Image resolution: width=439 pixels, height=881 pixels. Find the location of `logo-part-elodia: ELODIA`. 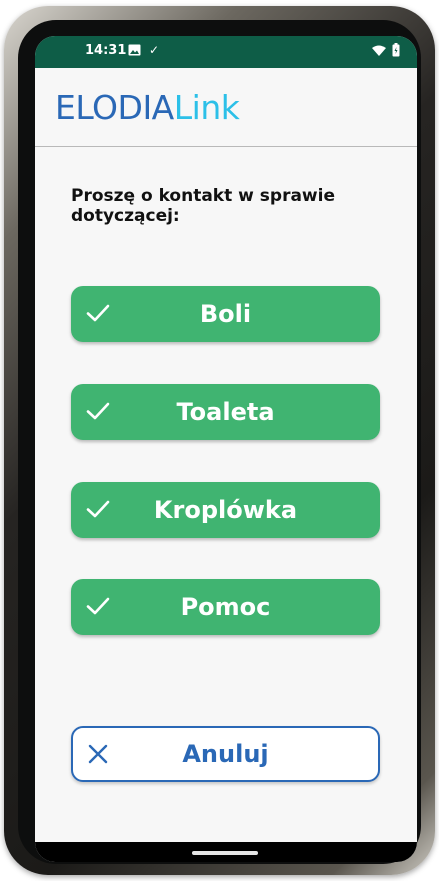

logo-part-elodia: ELODIA is located at coordinates (114, 107).